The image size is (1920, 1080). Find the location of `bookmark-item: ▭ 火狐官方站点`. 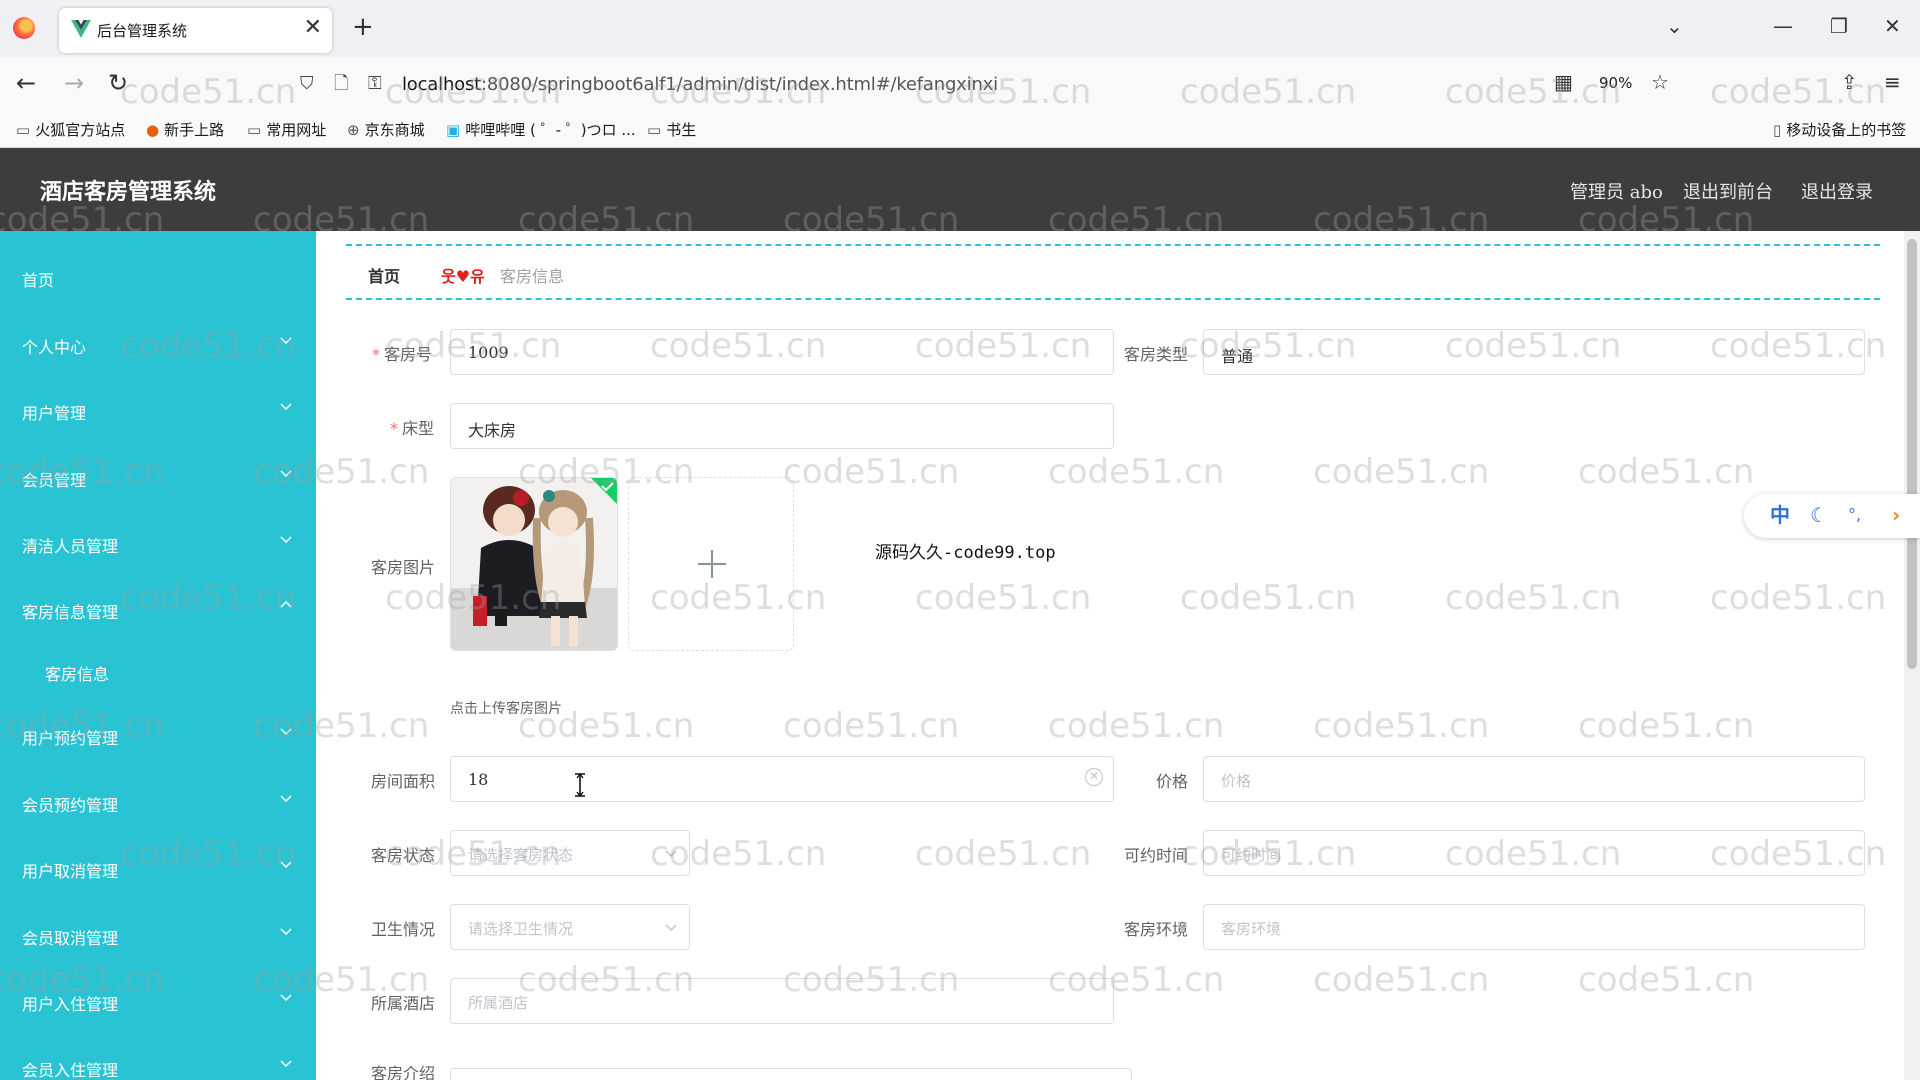

bookmark-item: ▭ 火狐官方站点 is located at coordinates (70, 130).